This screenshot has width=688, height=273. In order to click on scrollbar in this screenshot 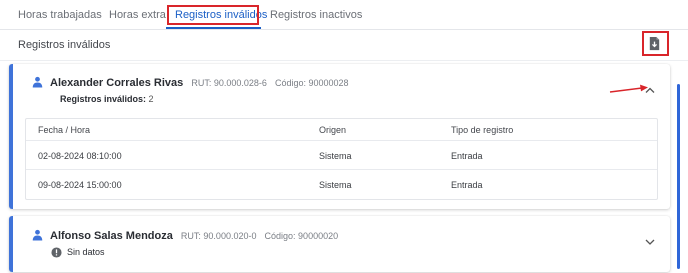, I will do `click(678, 176)`.